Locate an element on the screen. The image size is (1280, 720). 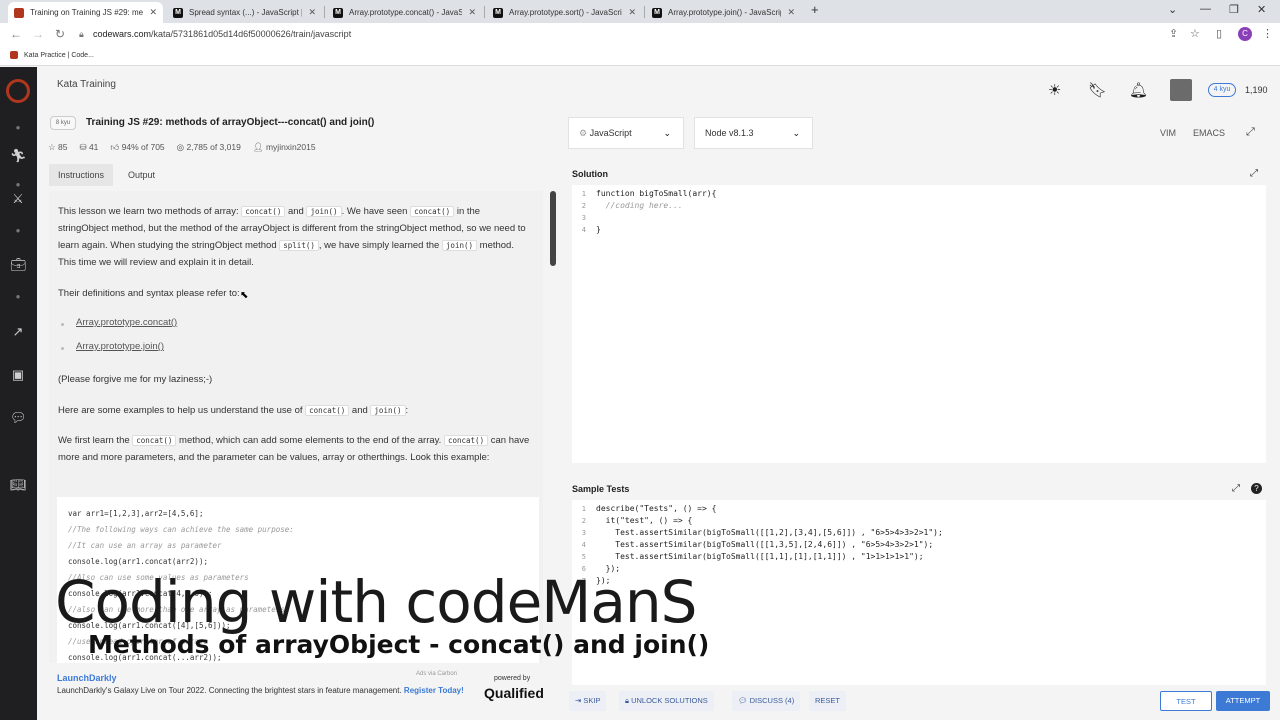
back-icon: ← is located at coordinates (16, 34).